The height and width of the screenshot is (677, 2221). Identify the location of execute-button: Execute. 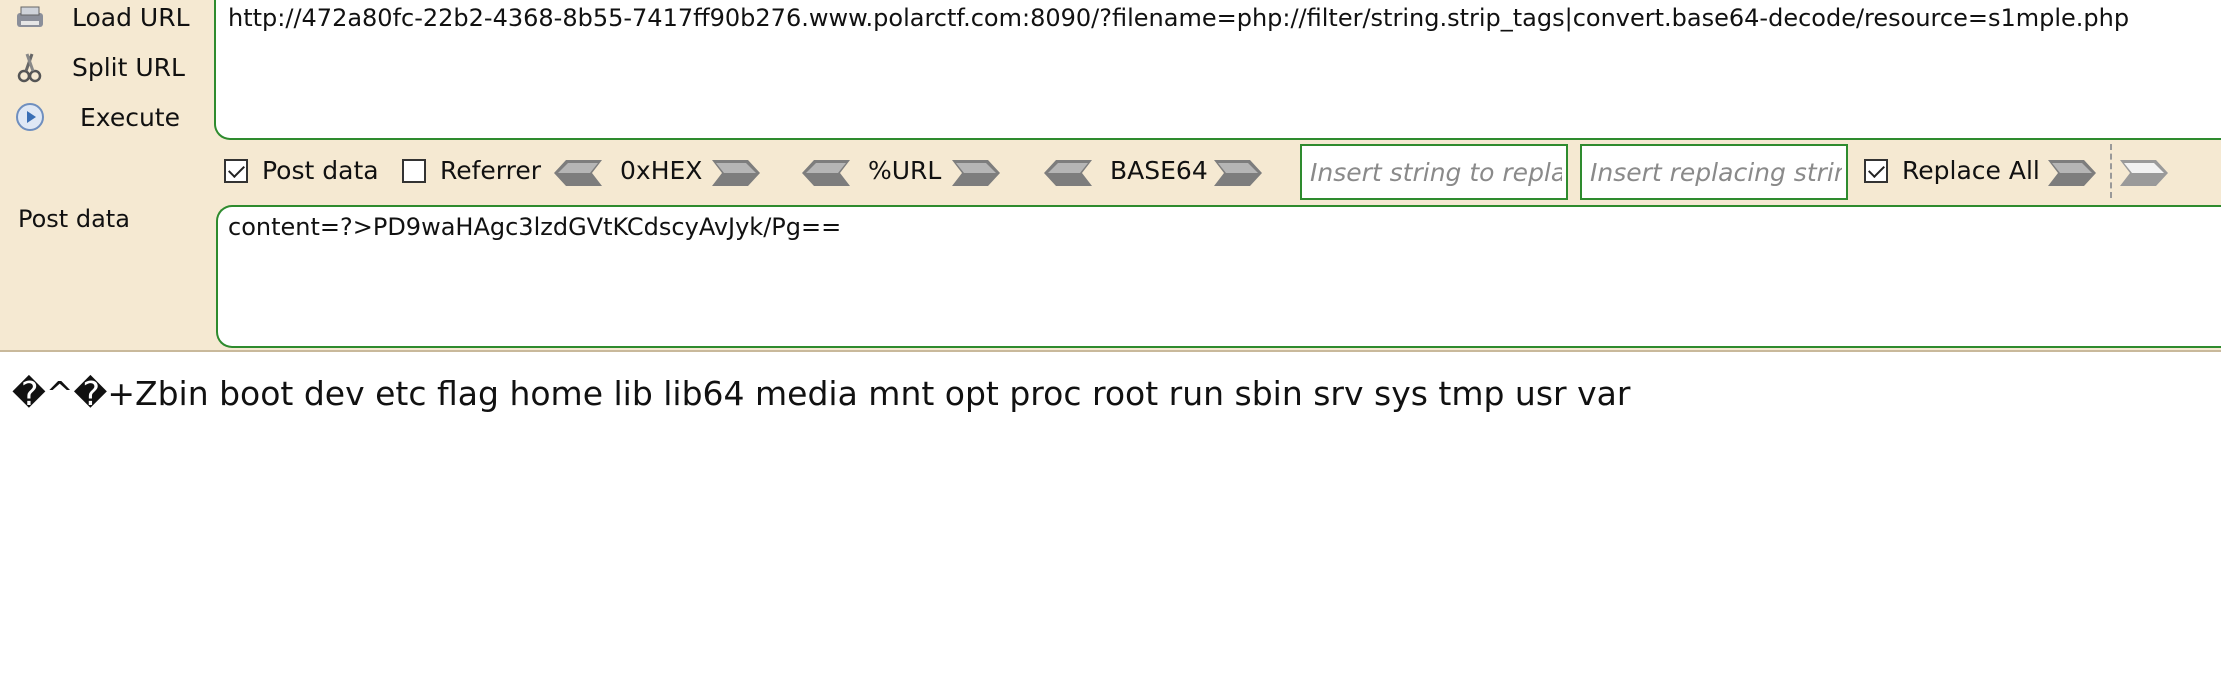
(105, 117).